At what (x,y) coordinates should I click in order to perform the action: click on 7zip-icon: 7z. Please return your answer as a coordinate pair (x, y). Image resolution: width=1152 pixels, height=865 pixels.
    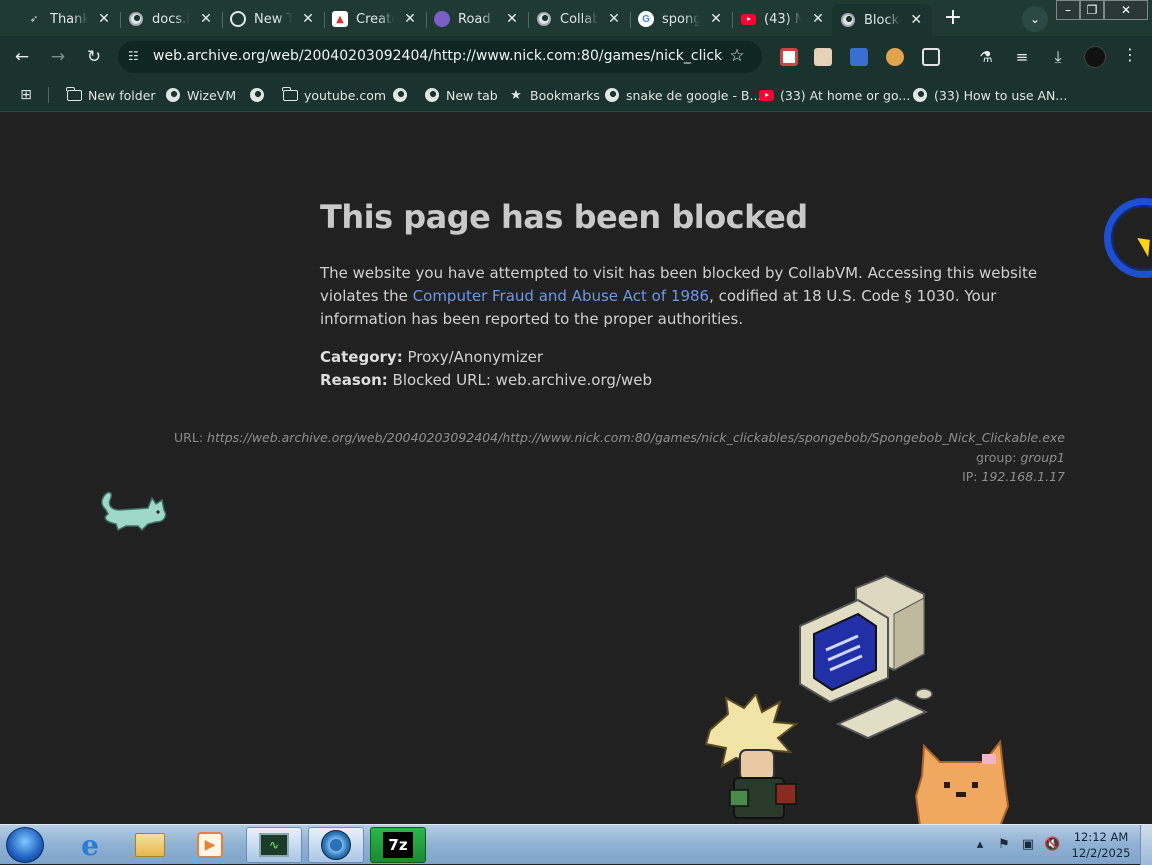
    Looking at the image, I should click on (398, 845).